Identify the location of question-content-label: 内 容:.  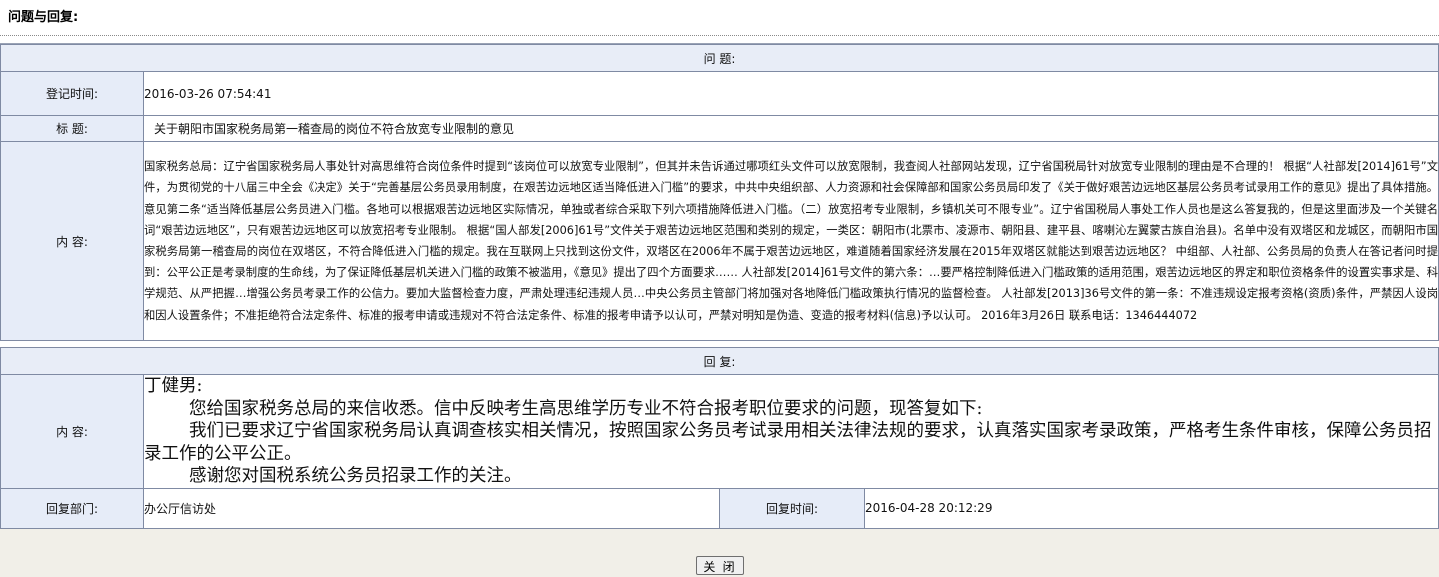
(72, 241).